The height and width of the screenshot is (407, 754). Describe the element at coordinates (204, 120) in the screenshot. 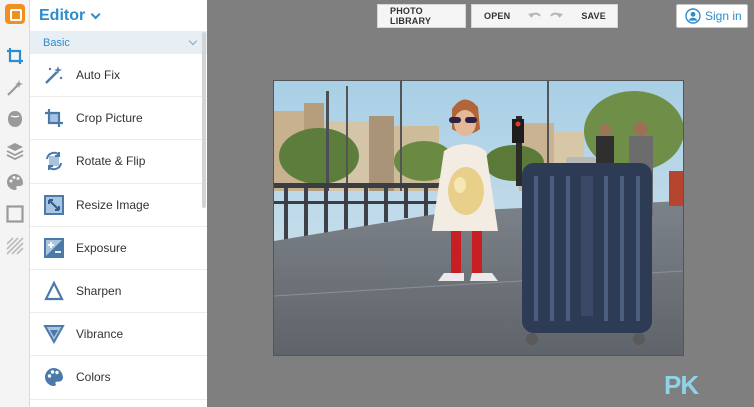

I see `panel-scrollbar` at that location.